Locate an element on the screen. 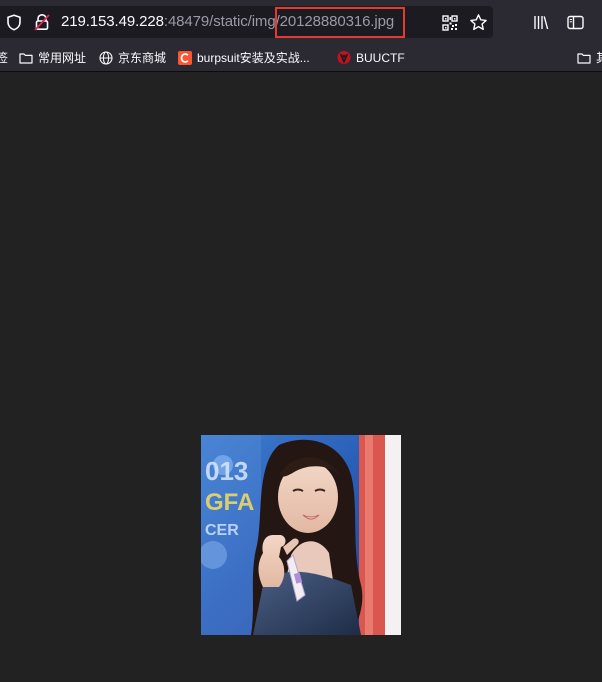 This screenshot has height=682, width=602. bookmark-folder-common-sites: 常用网址 is located at coordinates (52, 57).